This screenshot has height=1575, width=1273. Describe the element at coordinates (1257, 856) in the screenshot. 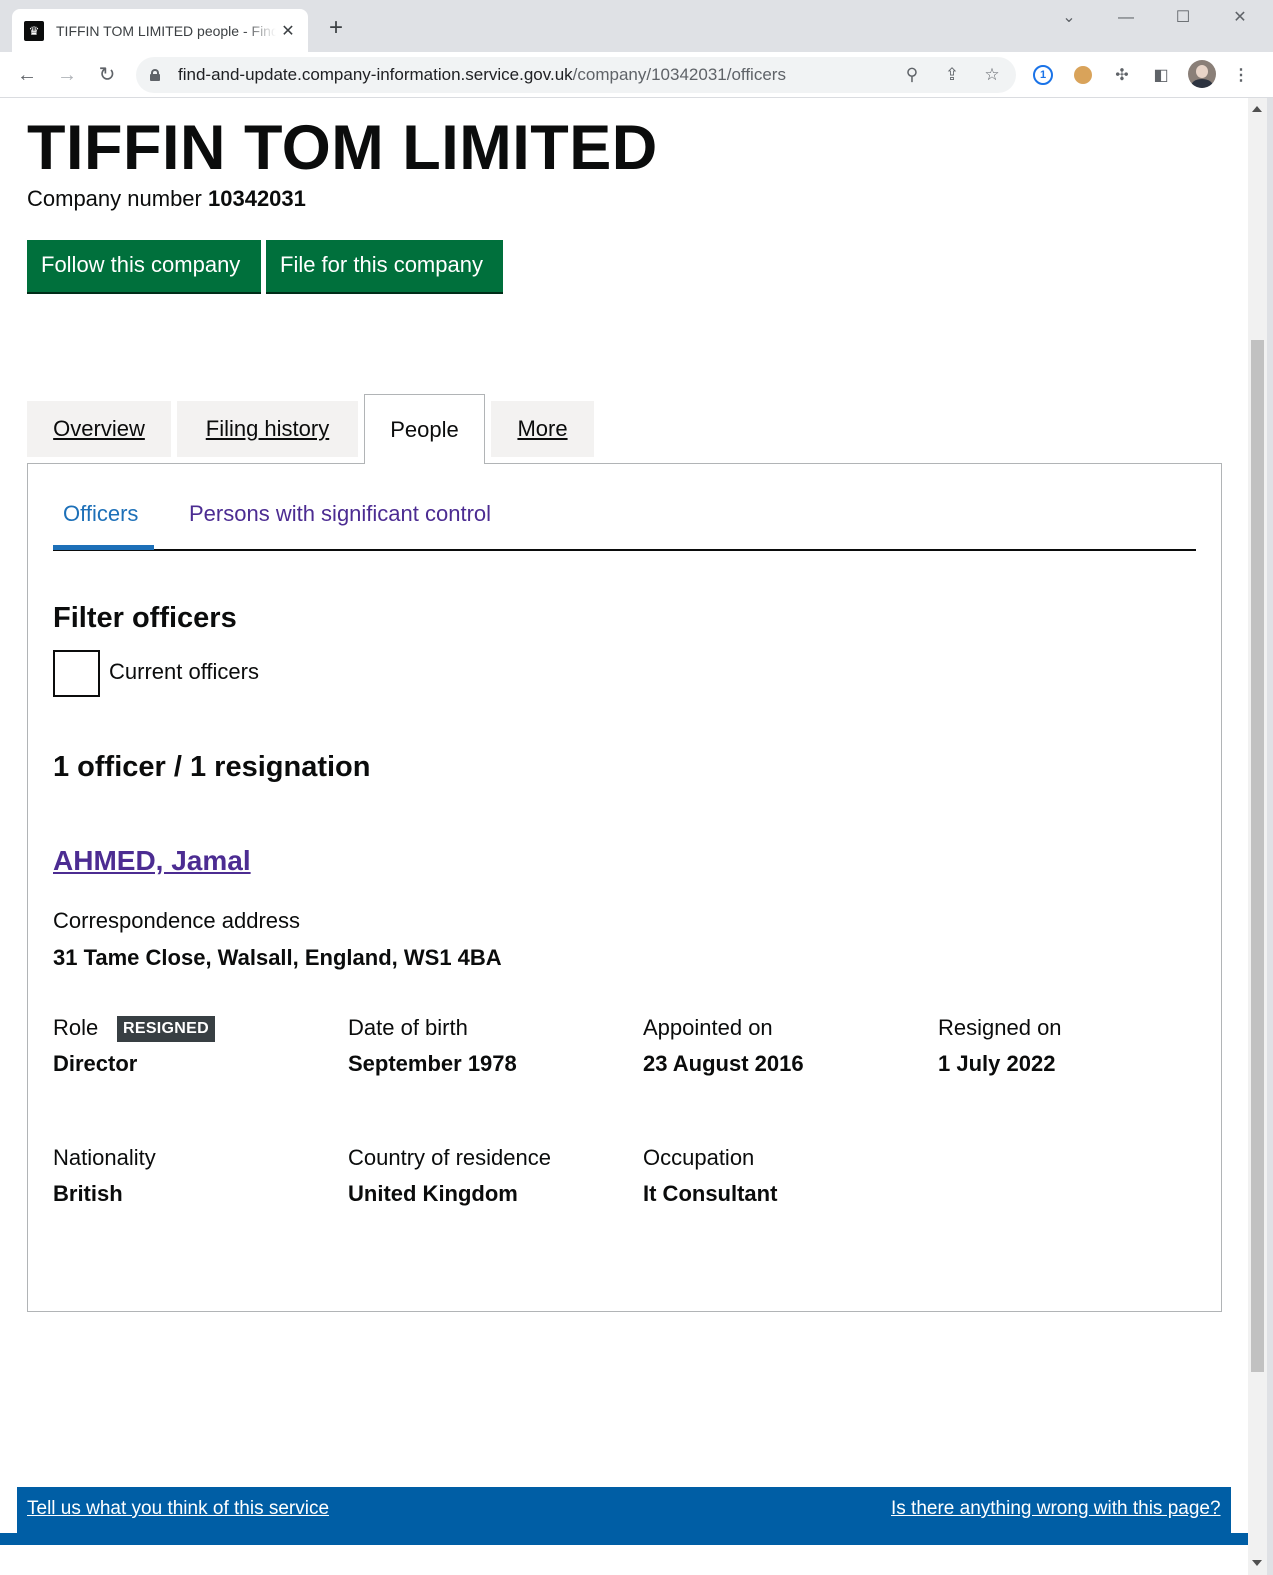

I see `scroll-thumb` at that location.